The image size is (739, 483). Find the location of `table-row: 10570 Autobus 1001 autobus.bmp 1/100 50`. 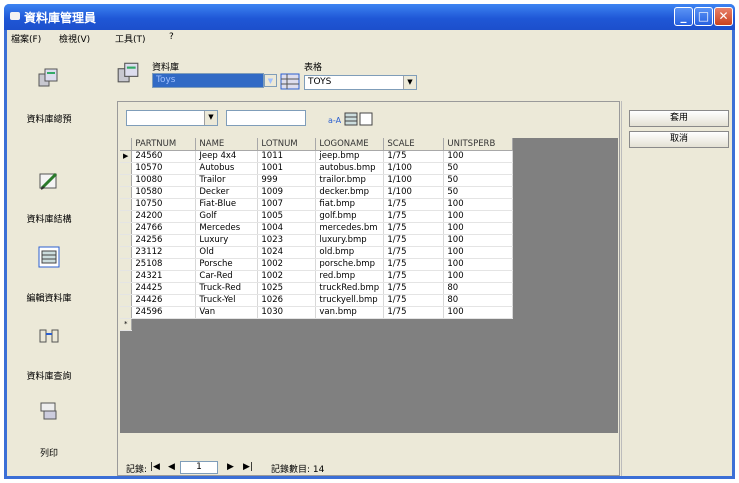

table-row: 10570 Autobus 1001 autobus.bmp 1/100 50 is located at coordinates (317, 168).